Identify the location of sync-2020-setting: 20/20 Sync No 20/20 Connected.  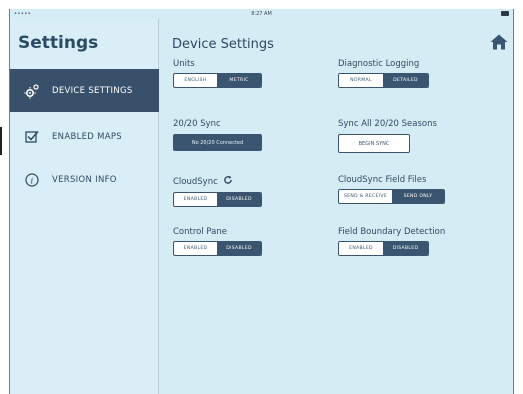
(217, 135).